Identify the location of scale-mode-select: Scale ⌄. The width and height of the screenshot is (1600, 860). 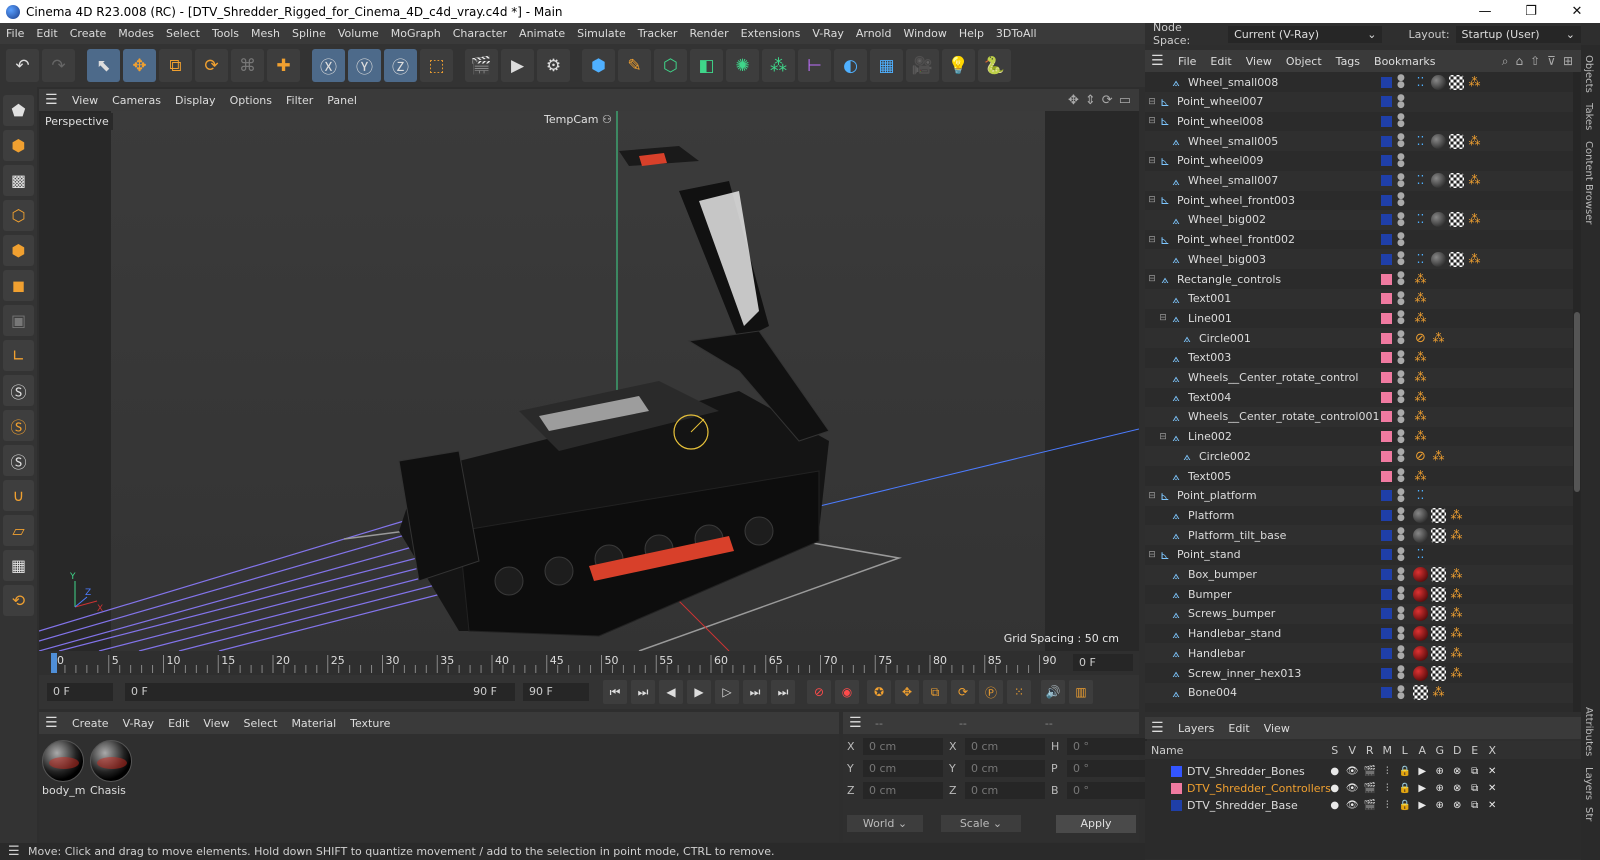
(981, 823).